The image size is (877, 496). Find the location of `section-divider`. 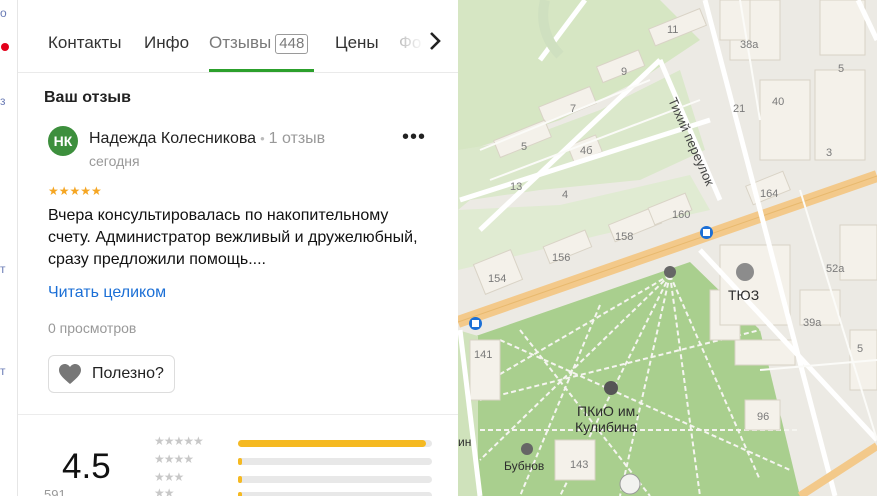

section-divider is located at coordinates (238, 414).